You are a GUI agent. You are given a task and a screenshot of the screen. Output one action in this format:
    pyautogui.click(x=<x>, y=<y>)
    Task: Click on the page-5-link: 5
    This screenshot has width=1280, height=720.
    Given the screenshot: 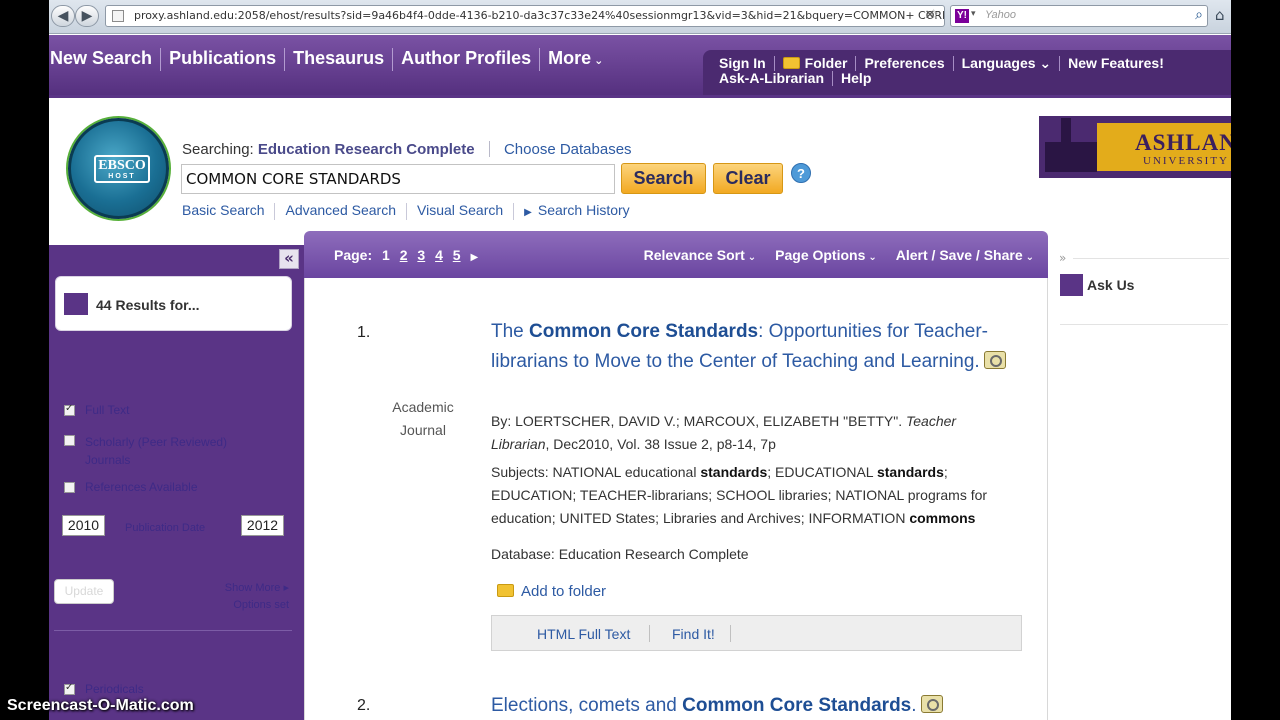 What is the action you would take?
    pyautogui.click(x=457, y=255)
    